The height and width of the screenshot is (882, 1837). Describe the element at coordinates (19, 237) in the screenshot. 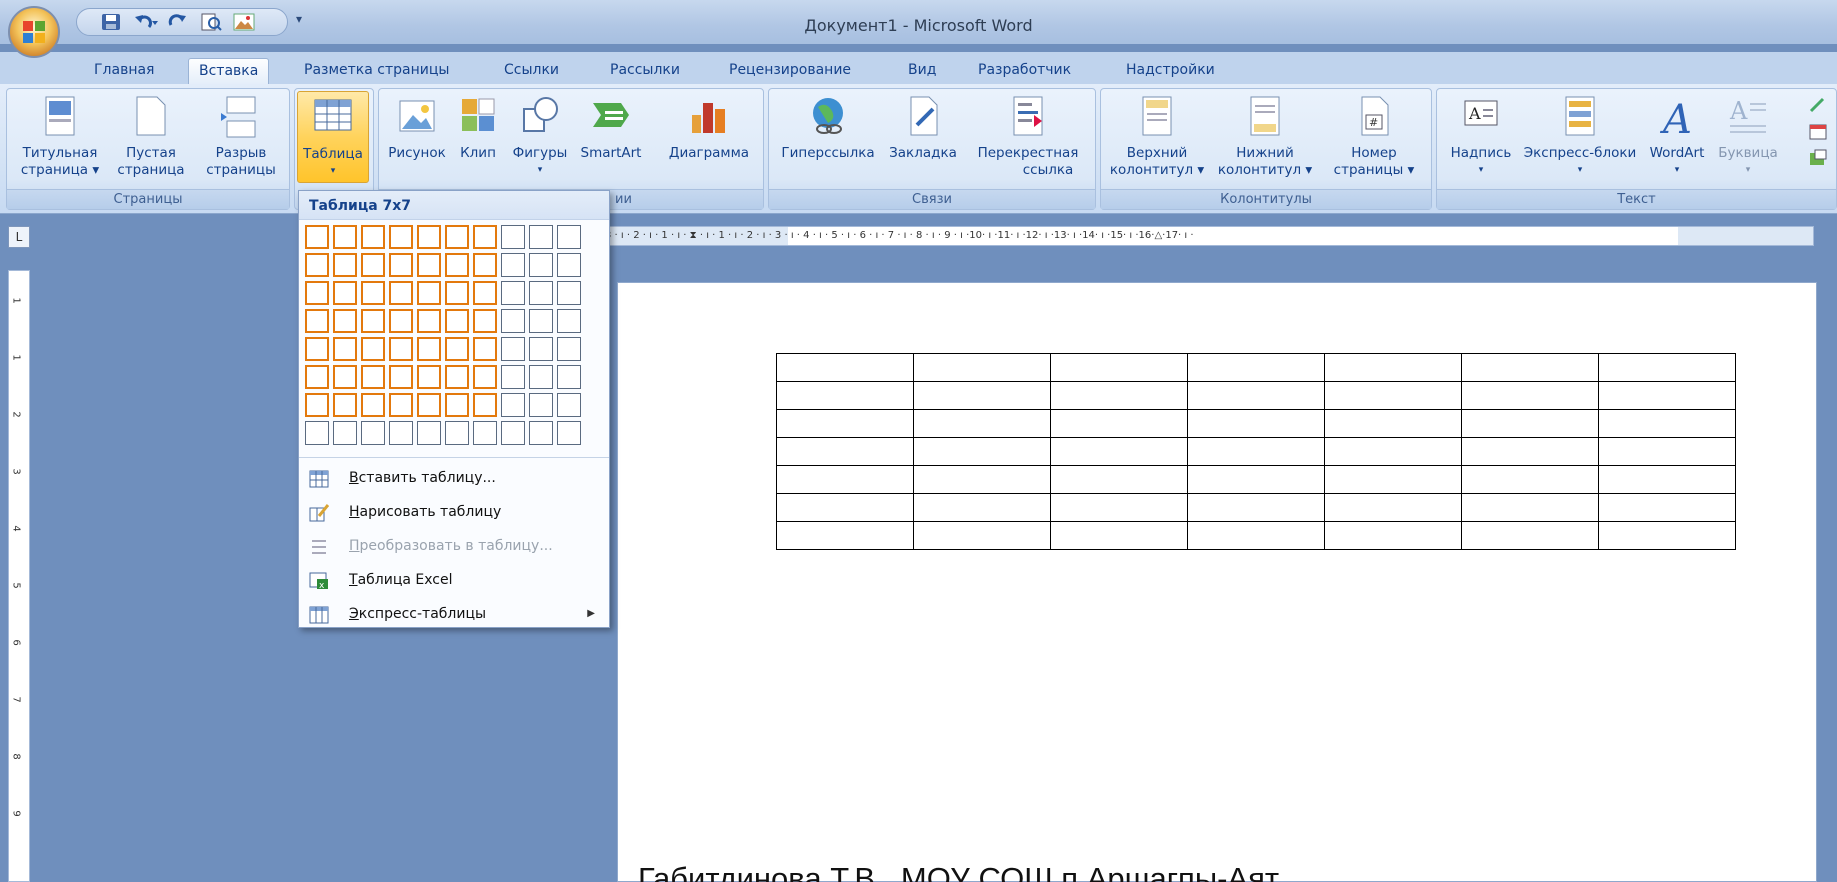

I see `tab-selector: L` at that location.